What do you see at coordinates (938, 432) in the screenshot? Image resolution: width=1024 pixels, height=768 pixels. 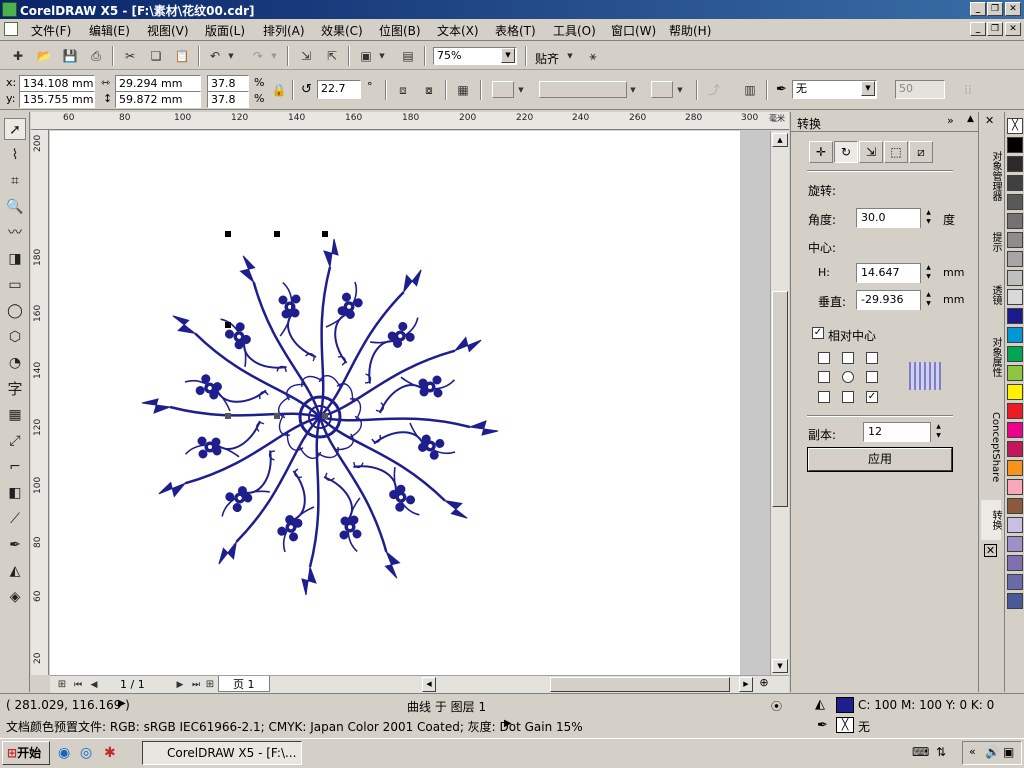 I see `copies-spinner-icon: ▲ ▼` at bounding box center [938, 432].